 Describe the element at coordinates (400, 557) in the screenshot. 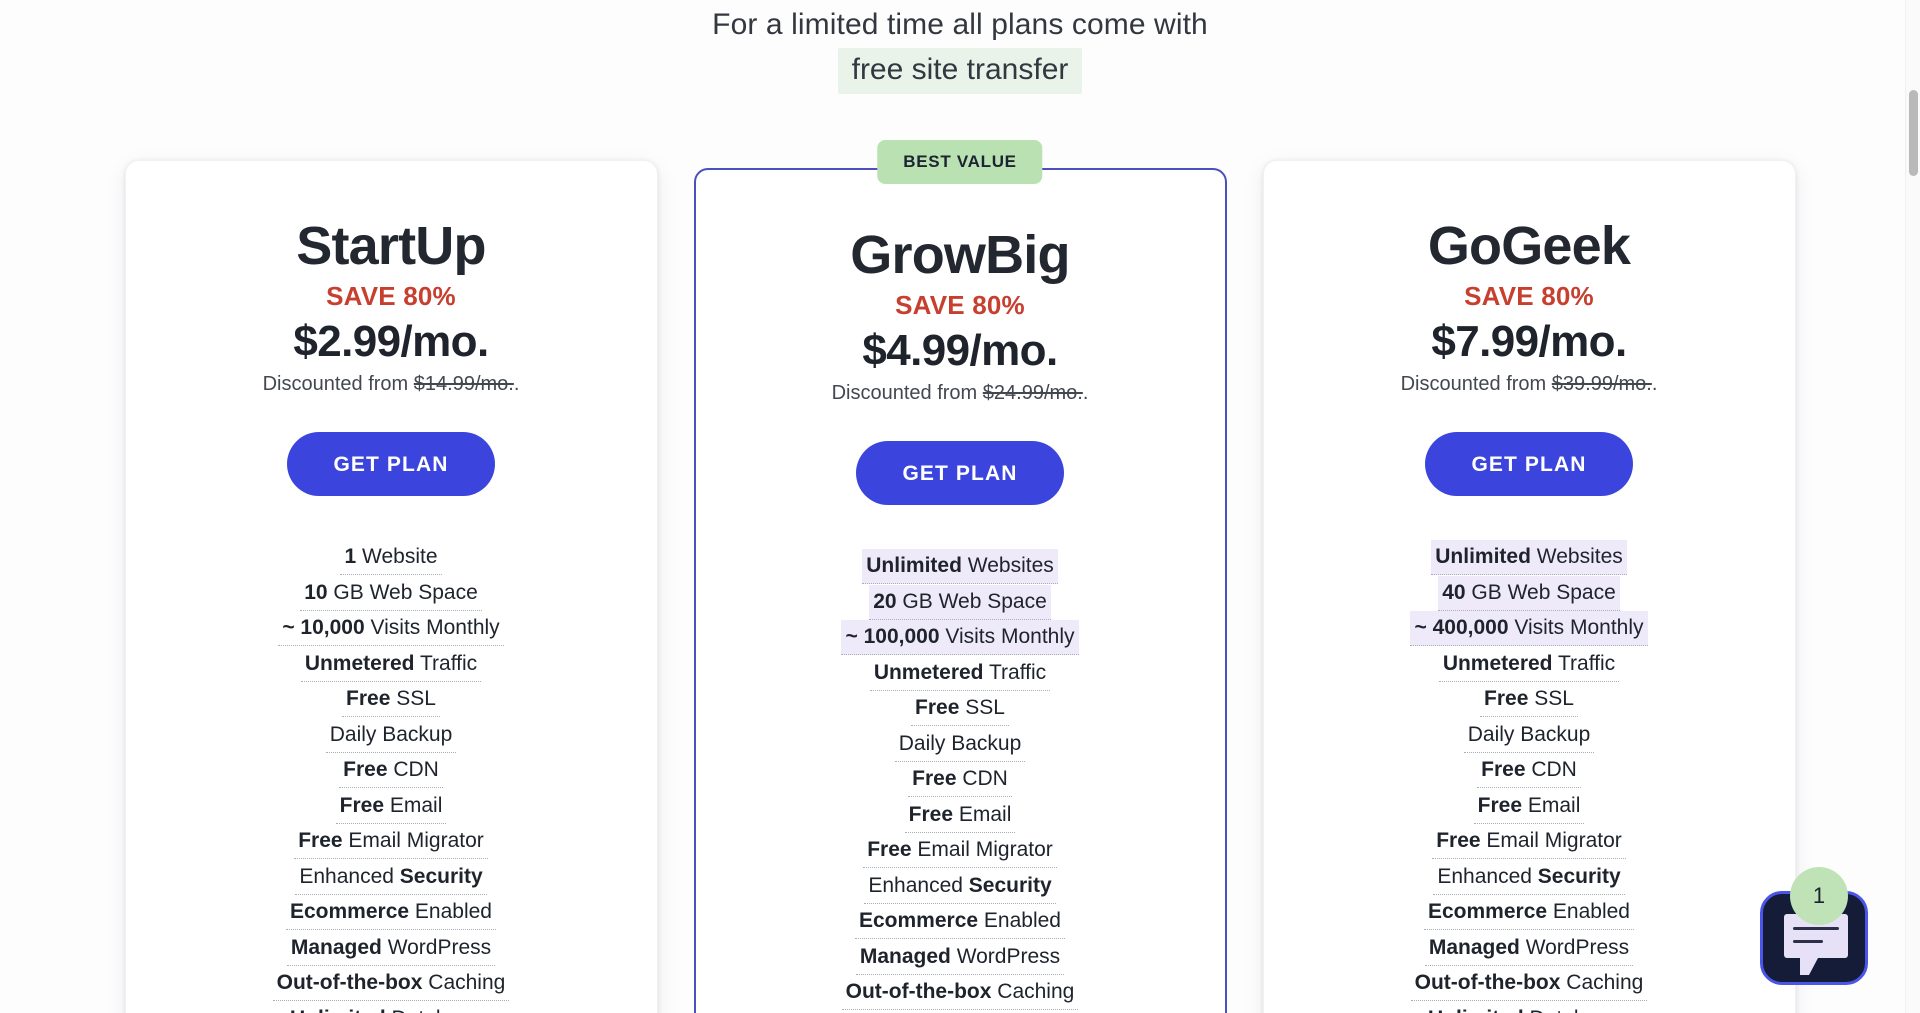

I see `feature-detail: Website` at that location.